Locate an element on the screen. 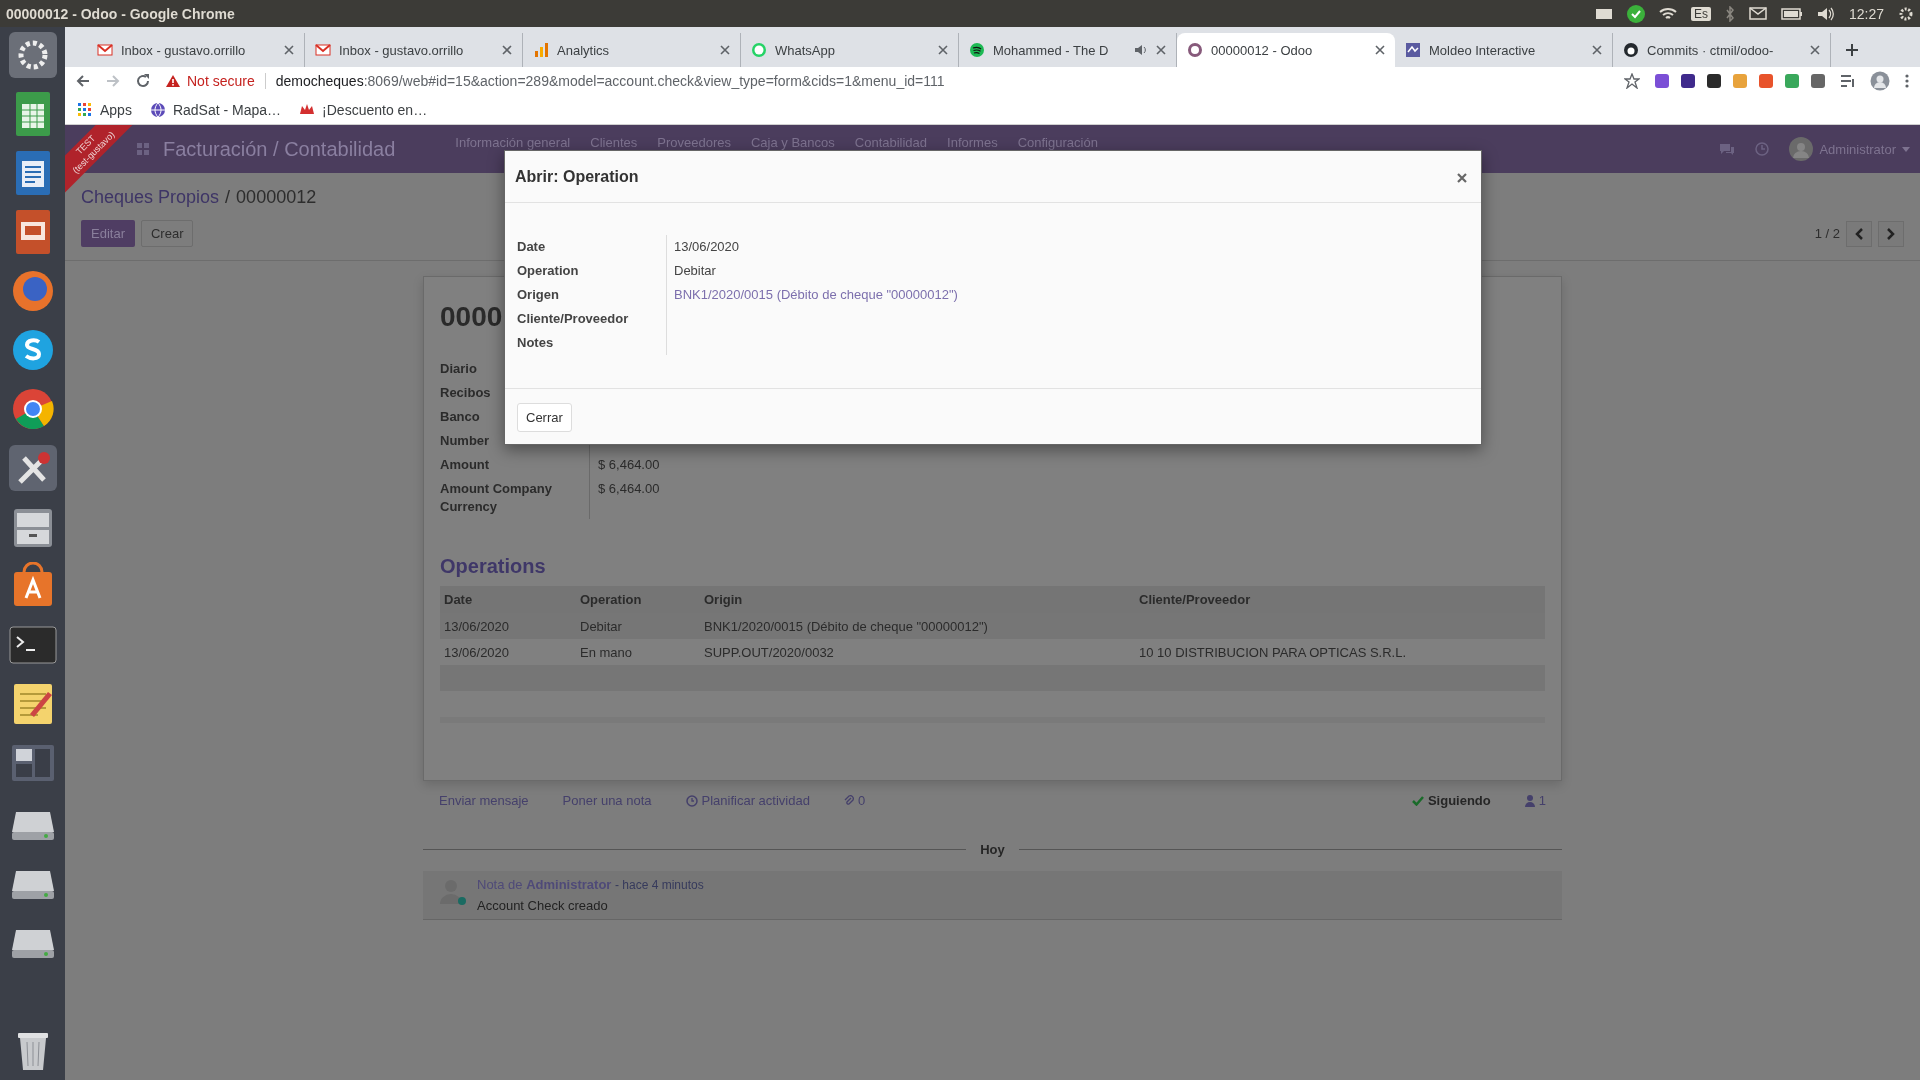 The width and height of the screenshot is (1920, 1080). tab-title: Inbox - gustavo.orrillo is located at coordinates (402, 50).